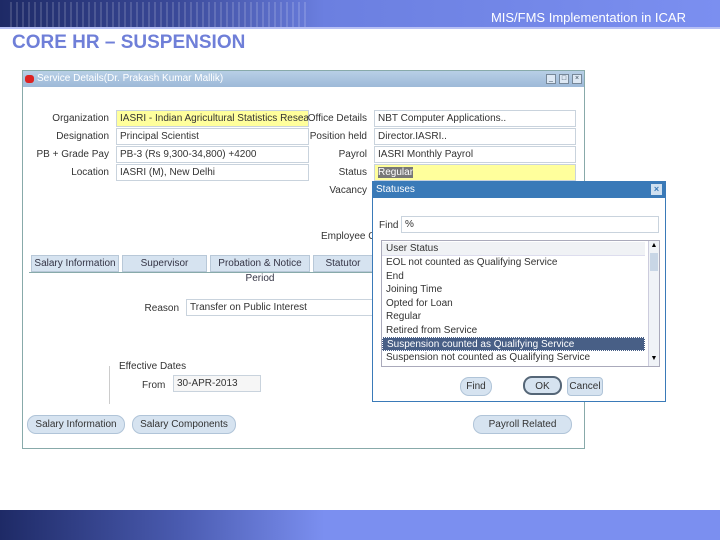 This screenshot has height=540, width=720. I want to click on minimize-icon: _, so click(551, 79).